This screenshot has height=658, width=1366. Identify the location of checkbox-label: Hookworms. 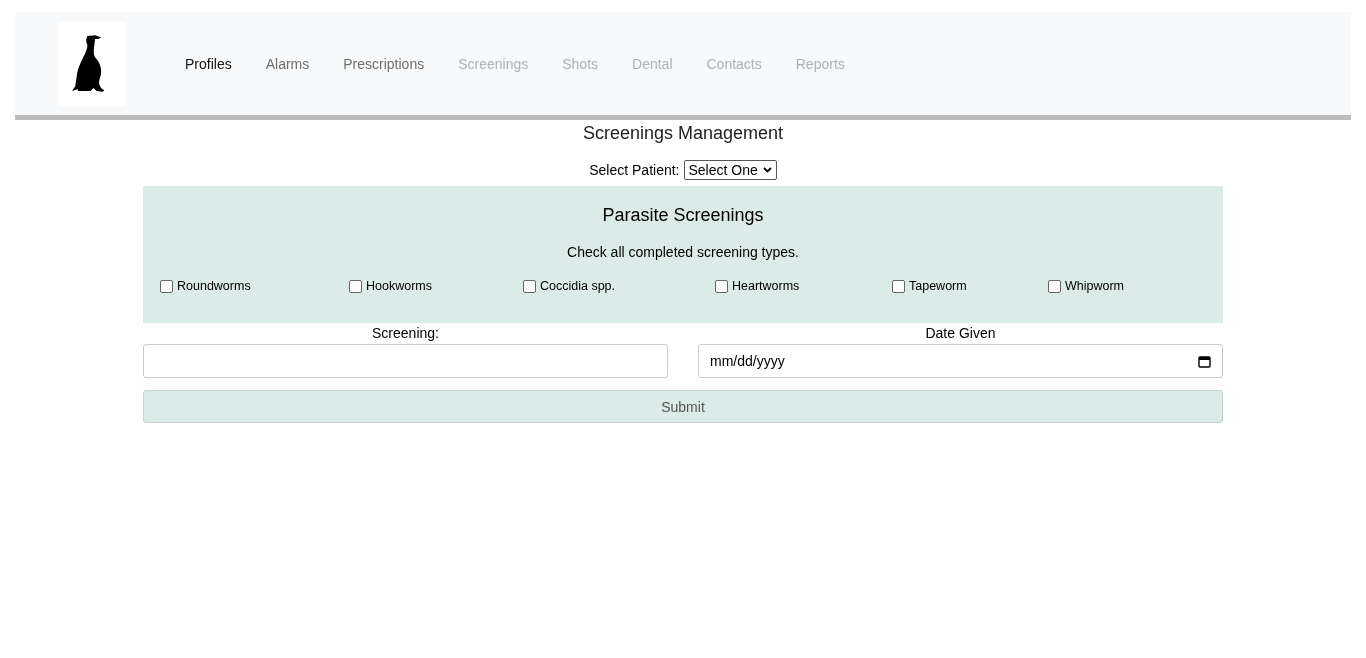
(399, 286).